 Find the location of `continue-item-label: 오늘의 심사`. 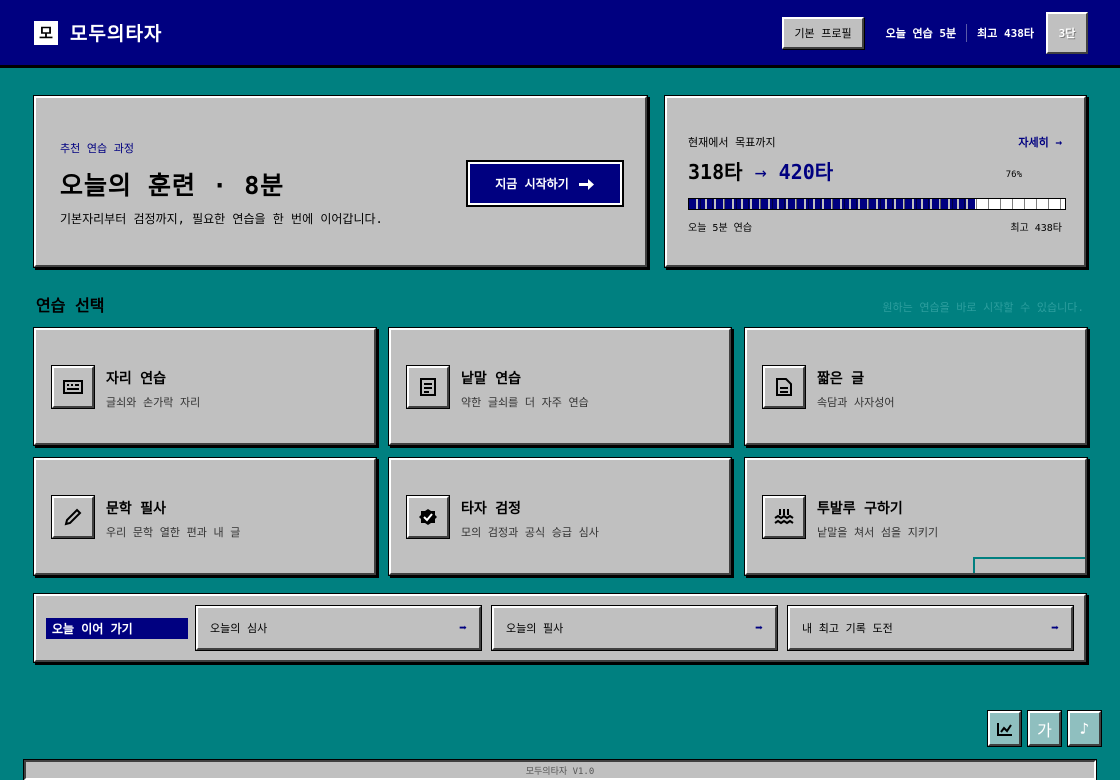

continue-item-label: 오늘의 심사 is located at coordinates (239, 628).